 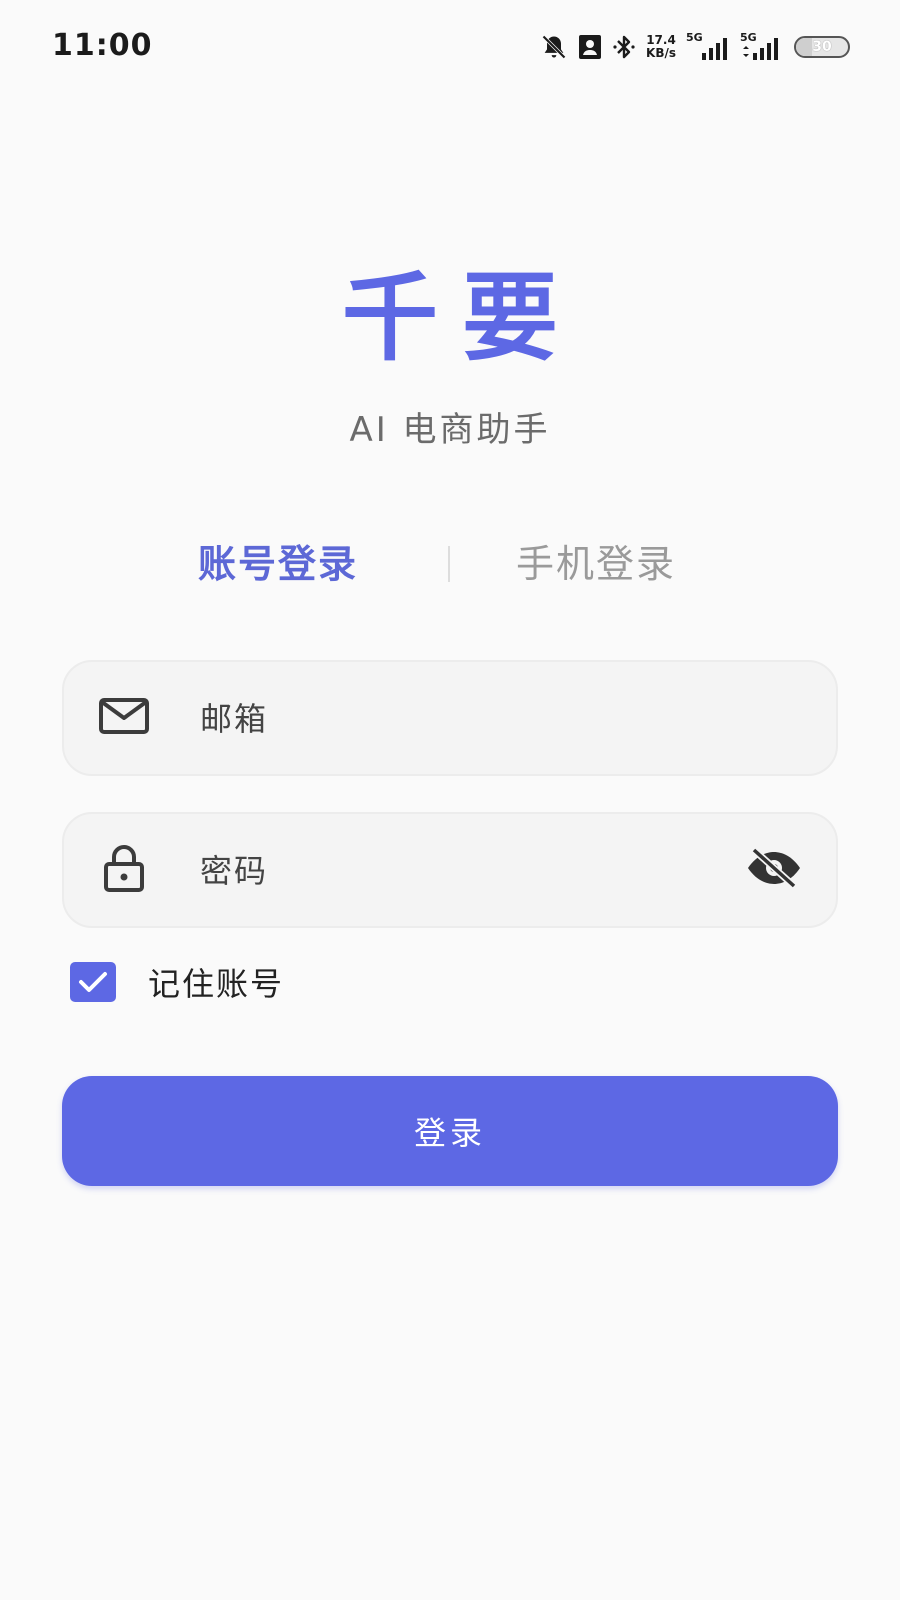 I want to click on network-speed-unit: KB/s, so click(x=661, y=53).